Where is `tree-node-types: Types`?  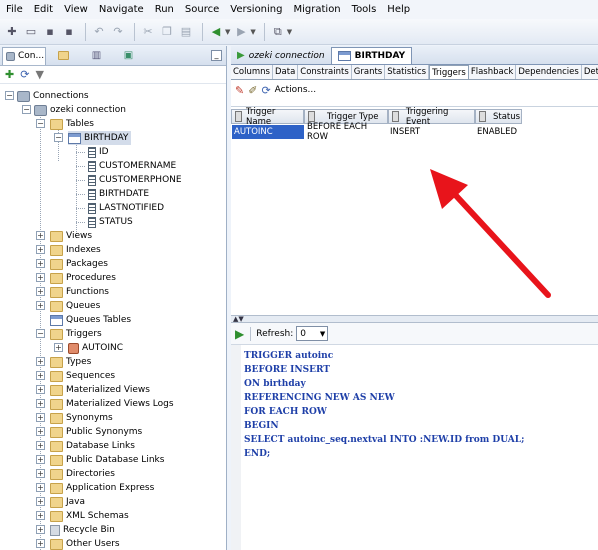 tree-node-types: Types is located at coordinates (70, 362).